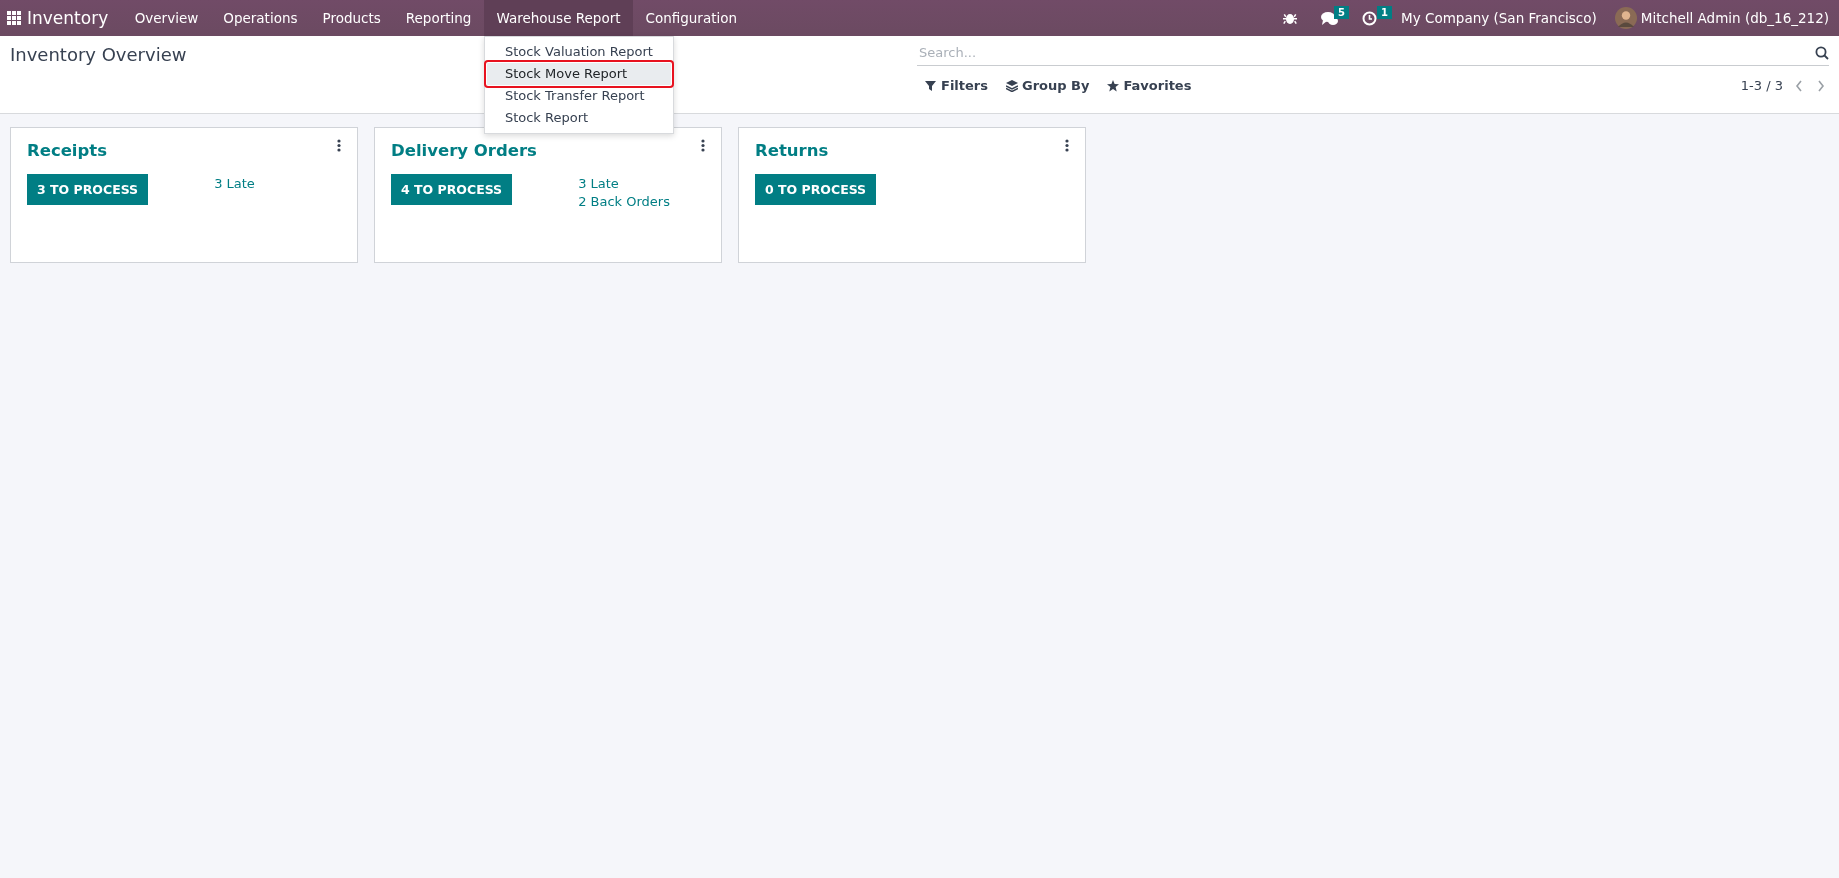 The height and width of the screenshot is (878, 1839). I want to click on message-count-badge: 5, so click(1342, 12).